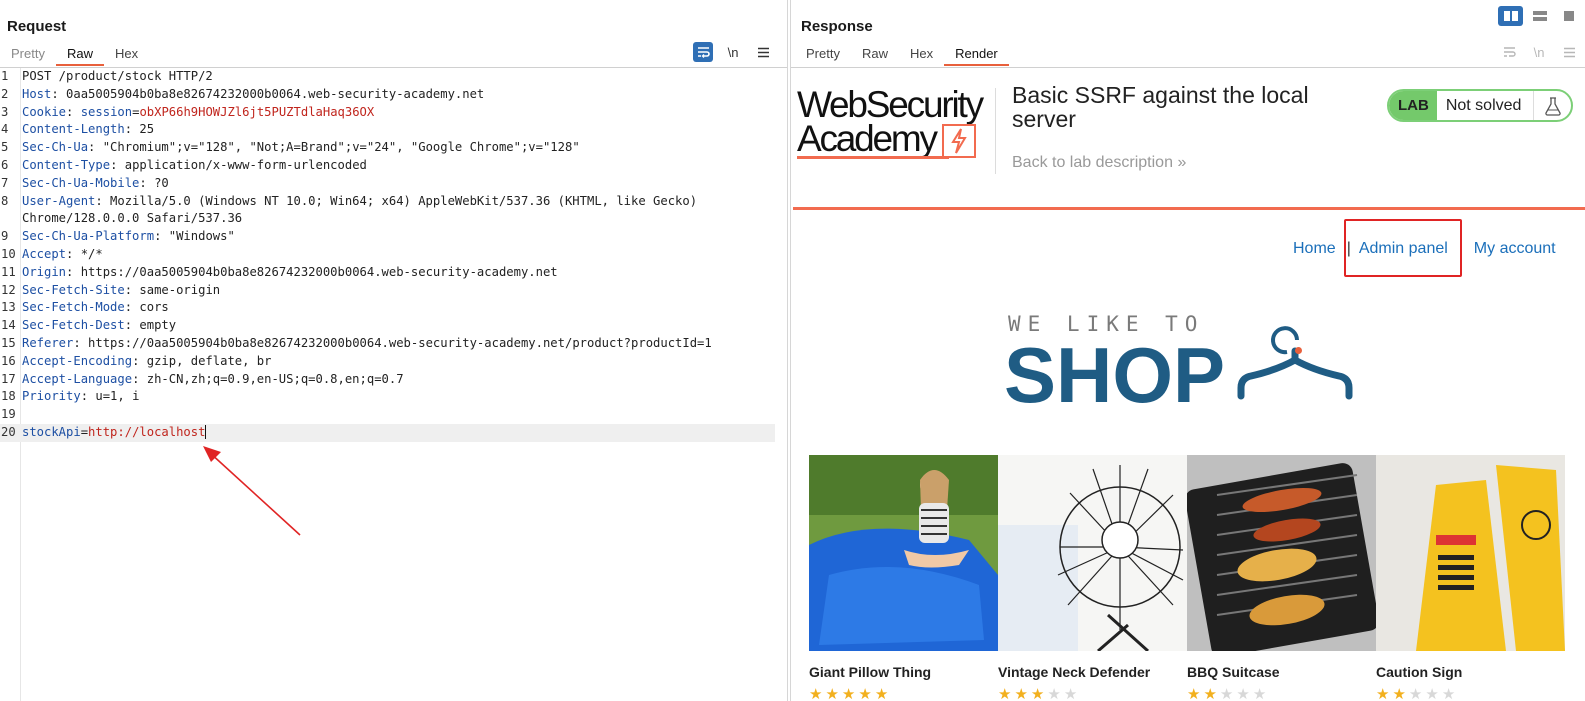 This screenshot has height=701, width=1585. Describe the element at coordinates (976, 55) in the screenshot. I see `tab-render: Render` at that location.